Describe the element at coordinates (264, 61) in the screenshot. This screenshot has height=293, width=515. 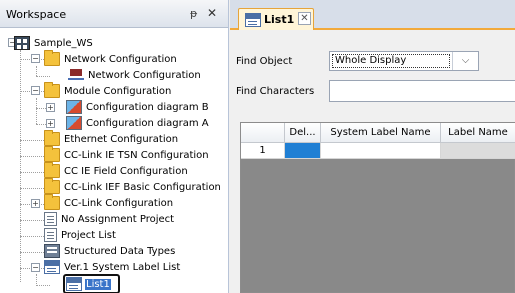
I see `find-object-label: Find Object` at that location.